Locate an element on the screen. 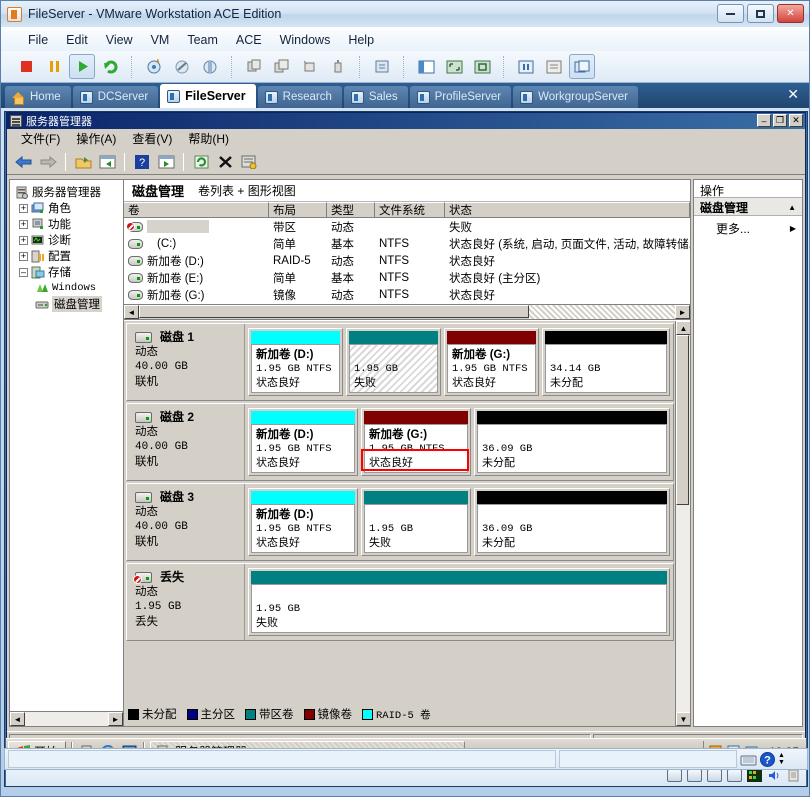 Image resolution: width=810 pixels, height=797 pixels. actions-section-disk-management: 磁盘管理 ▲ is located at coordinates (748, 207).